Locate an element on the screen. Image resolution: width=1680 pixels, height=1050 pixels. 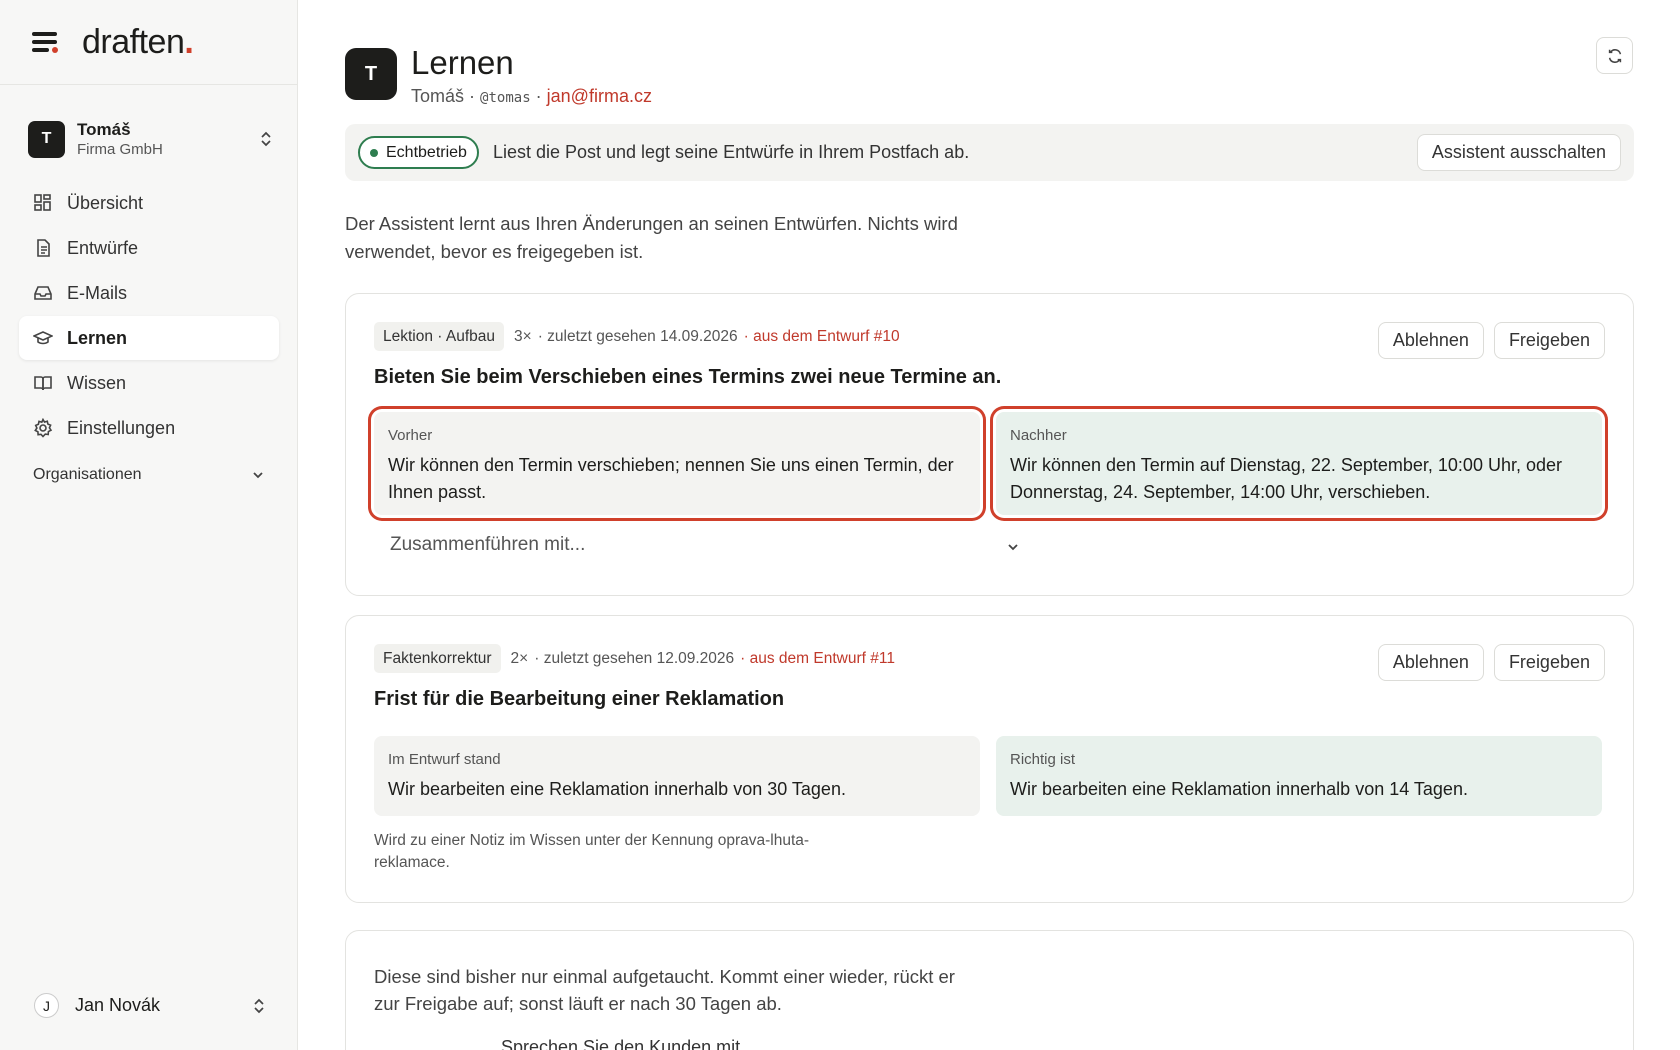
assistant-handle: @tomas is located at coordinates (505, 98).